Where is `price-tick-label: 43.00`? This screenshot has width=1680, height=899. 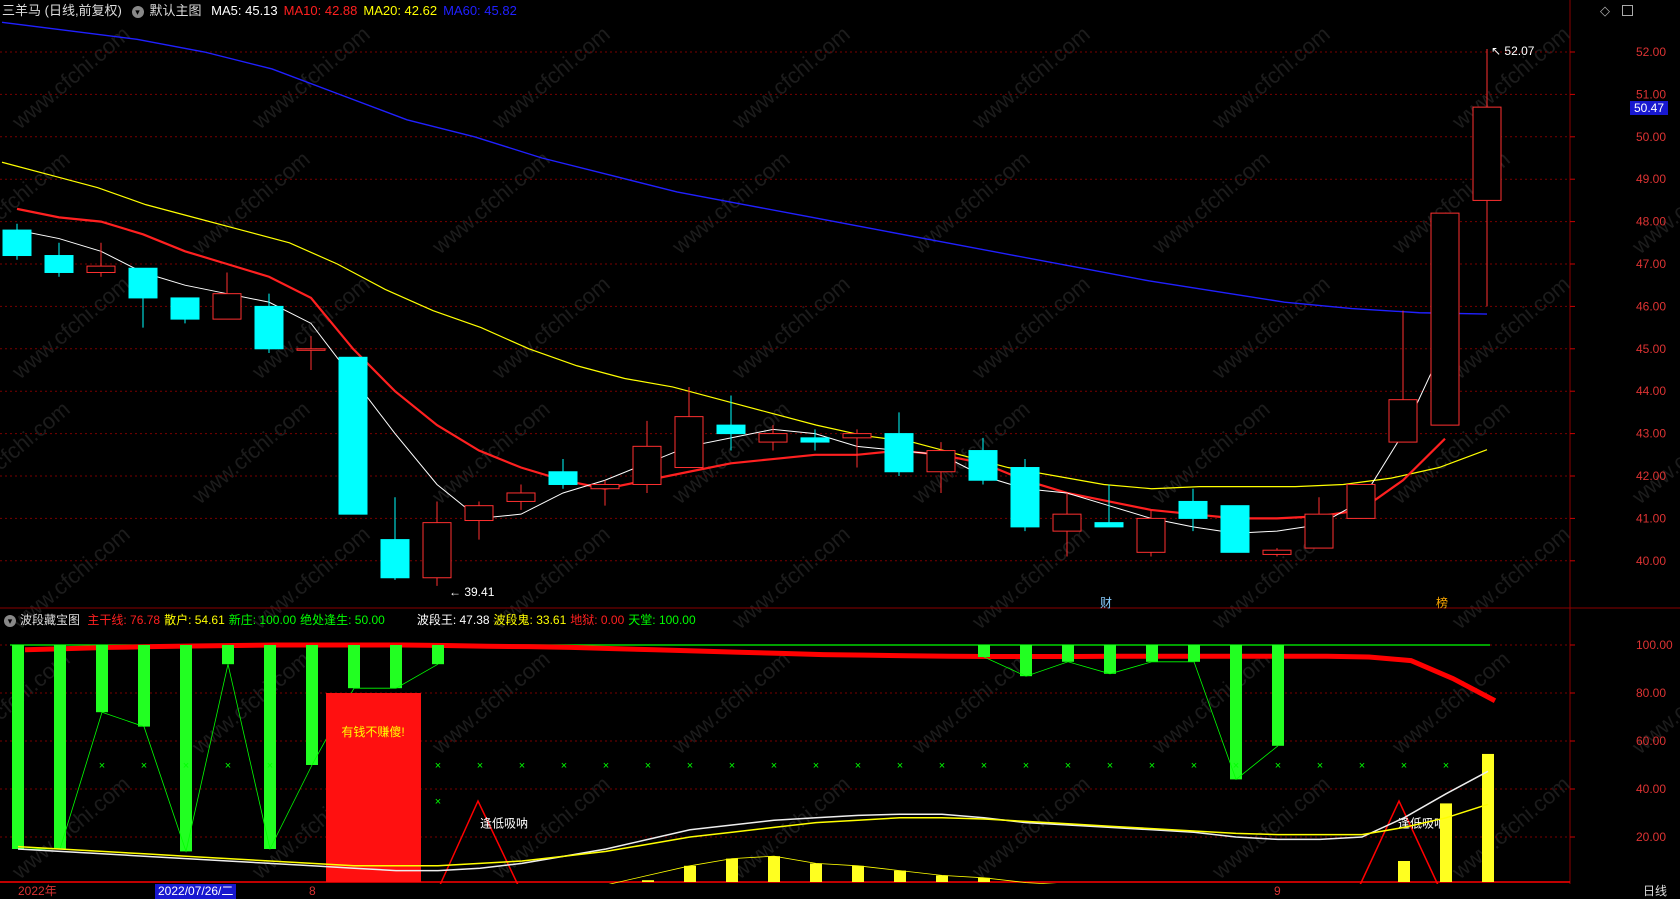
price-tick-label: 43.00 is located at coordinates (1651, 434).